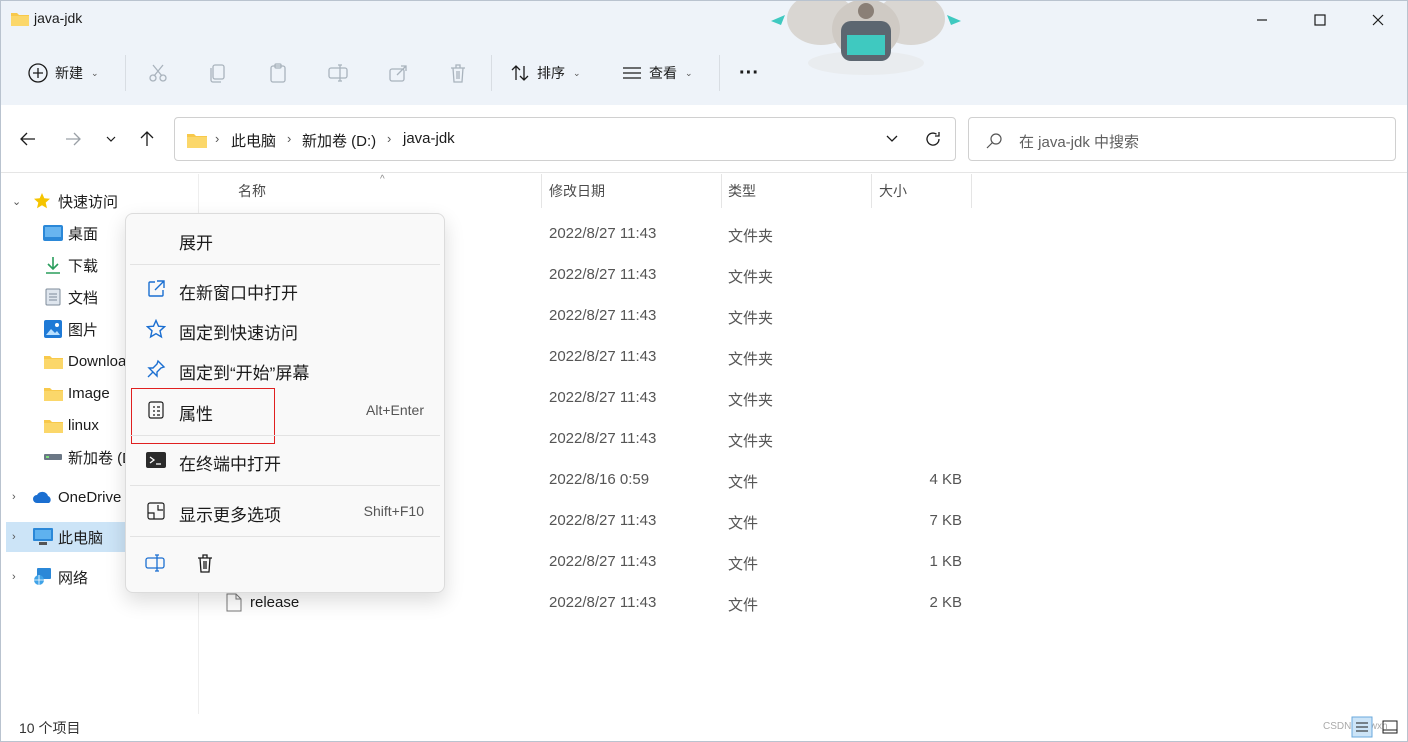 The width and height of the screenshot is (1408, 742). What do you see at coordinates (275, 602) in the screenshot?
I see `cell-name: release` at bounding box center [275, 602].